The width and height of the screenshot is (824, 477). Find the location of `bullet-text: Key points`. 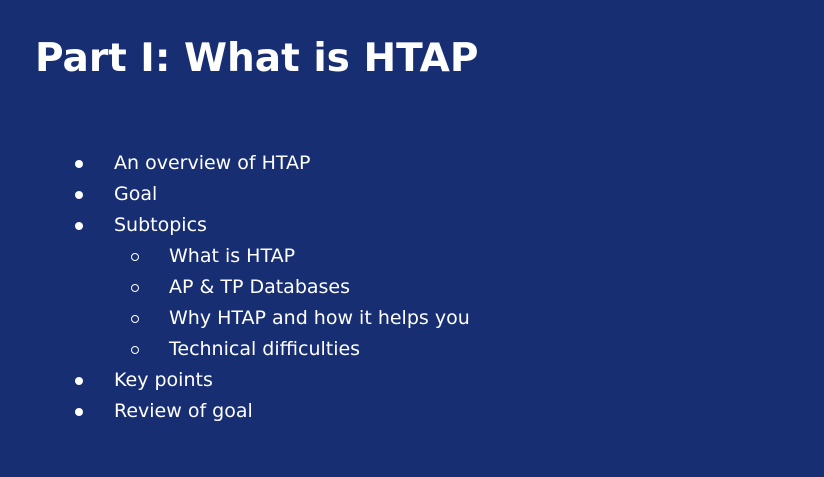

bullet-text: Key points is located at coordinates (163, 380).